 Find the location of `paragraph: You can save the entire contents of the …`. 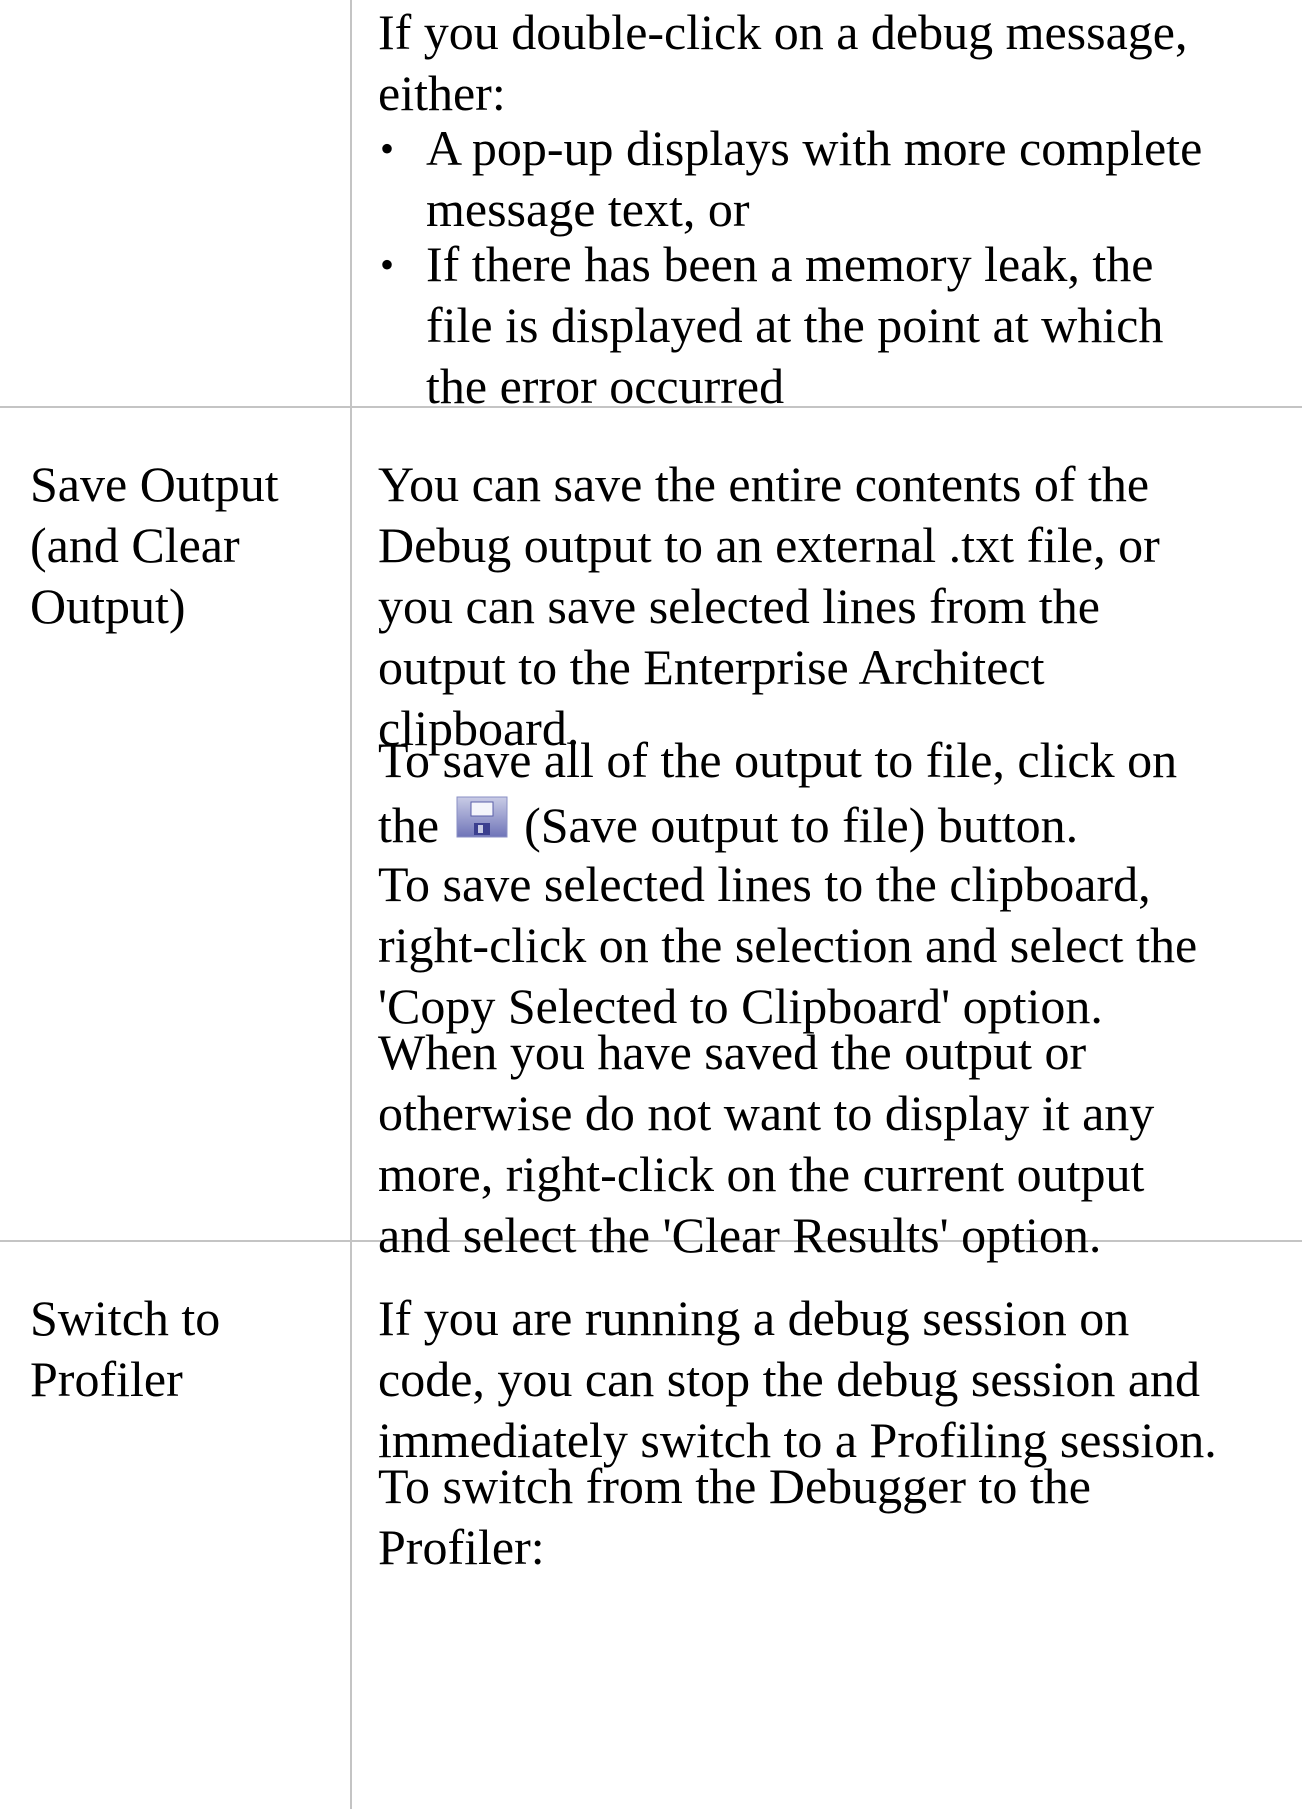

paragraph: You can save the entire contents of the … is located at coordinates (769, 606).